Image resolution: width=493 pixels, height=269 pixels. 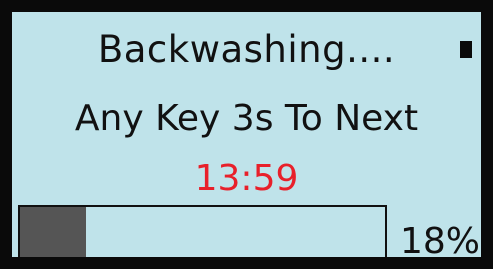 I want to click on progress-fill, so click(x=53, y=232).